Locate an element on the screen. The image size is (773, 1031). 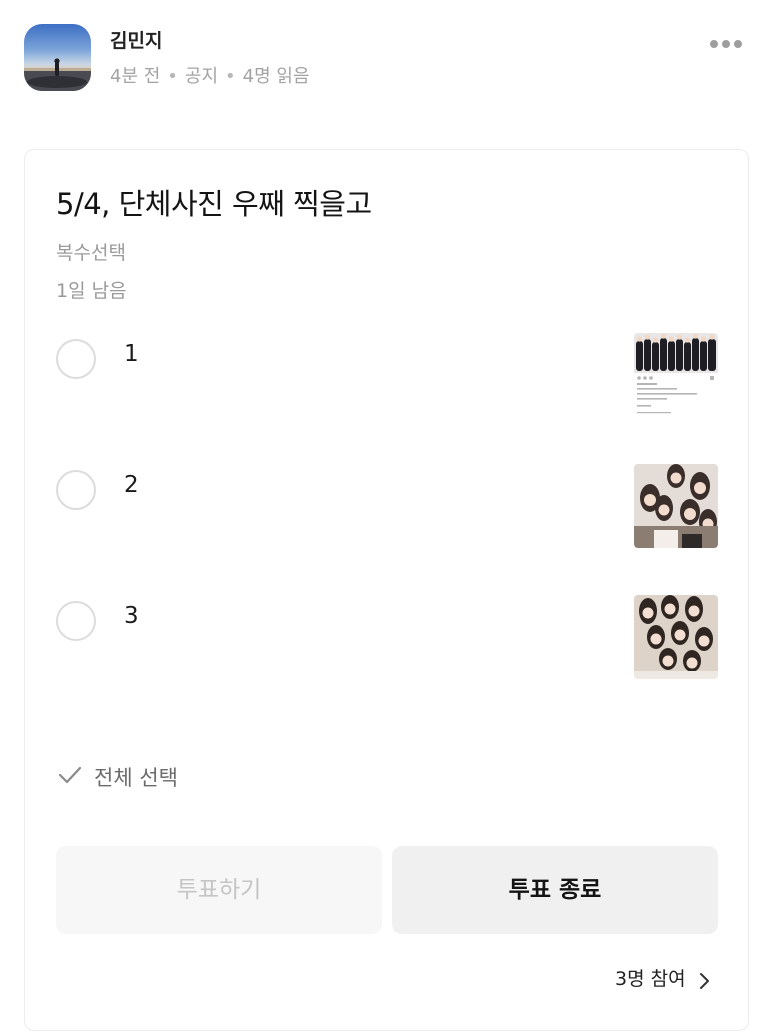
post-meta: 4분 전 • 공지 • 4명 읽음 is located at coordinates (210, 75).